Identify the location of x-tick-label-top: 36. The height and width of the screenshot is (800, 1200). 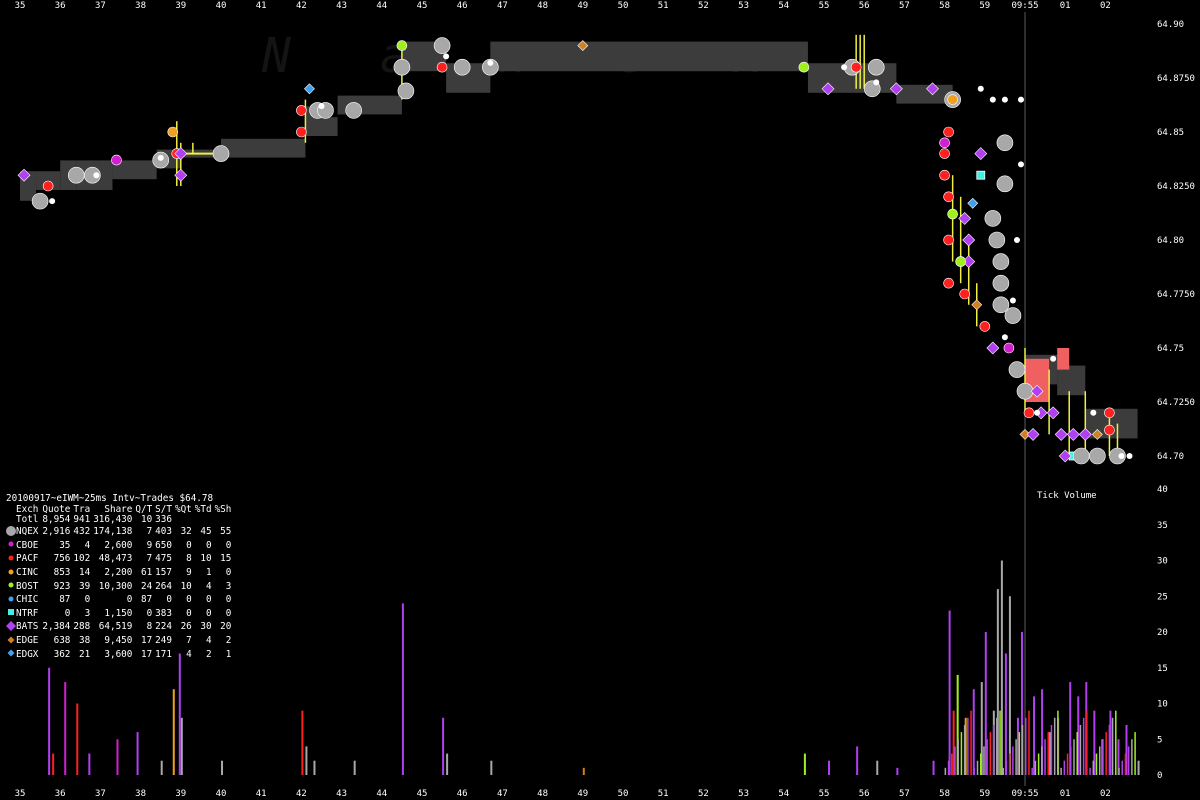
(60, 6).